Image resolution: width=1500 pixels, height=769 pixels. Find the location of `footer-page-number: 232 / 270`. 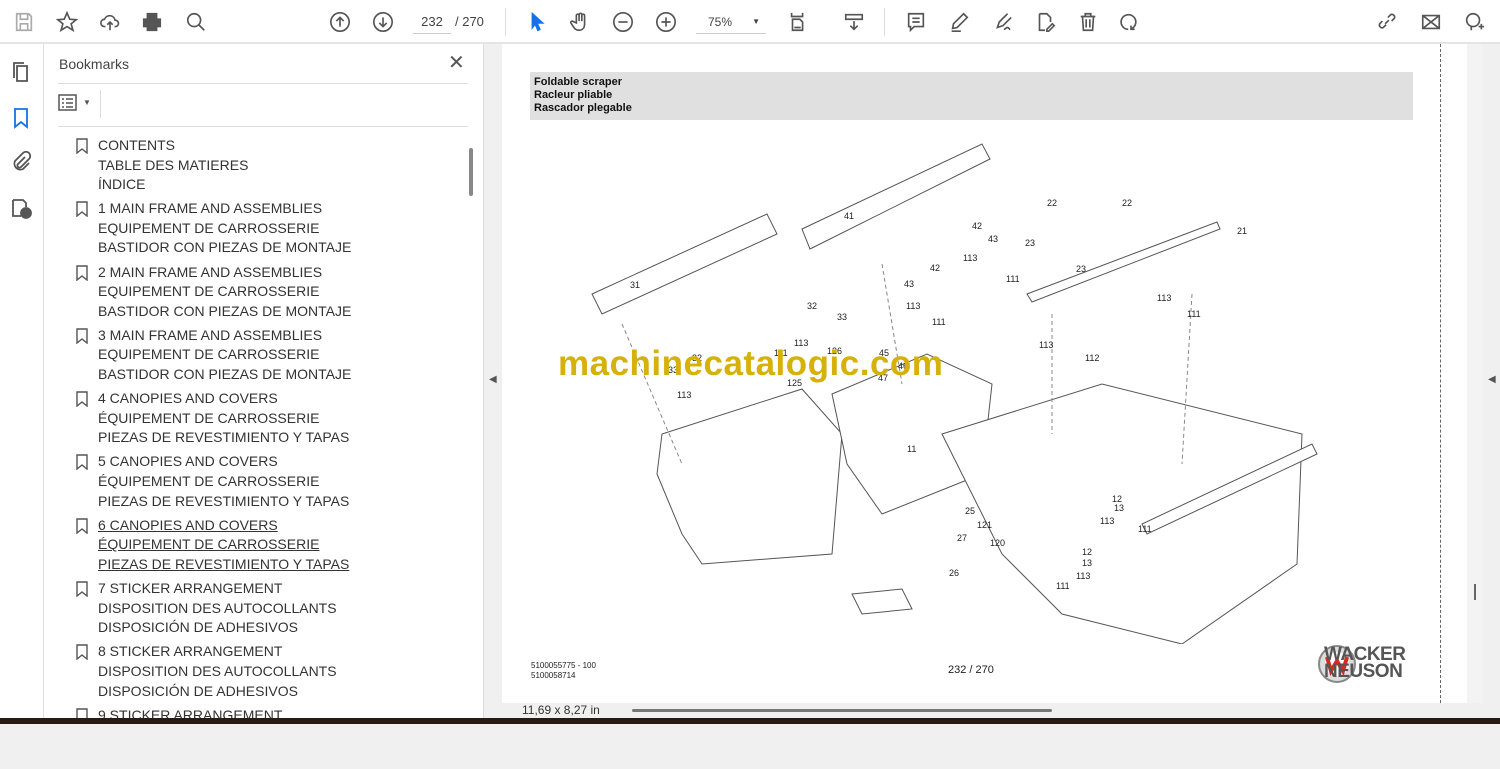

footer-page-number: 232 / 270 is located at coordinates (971, 670).